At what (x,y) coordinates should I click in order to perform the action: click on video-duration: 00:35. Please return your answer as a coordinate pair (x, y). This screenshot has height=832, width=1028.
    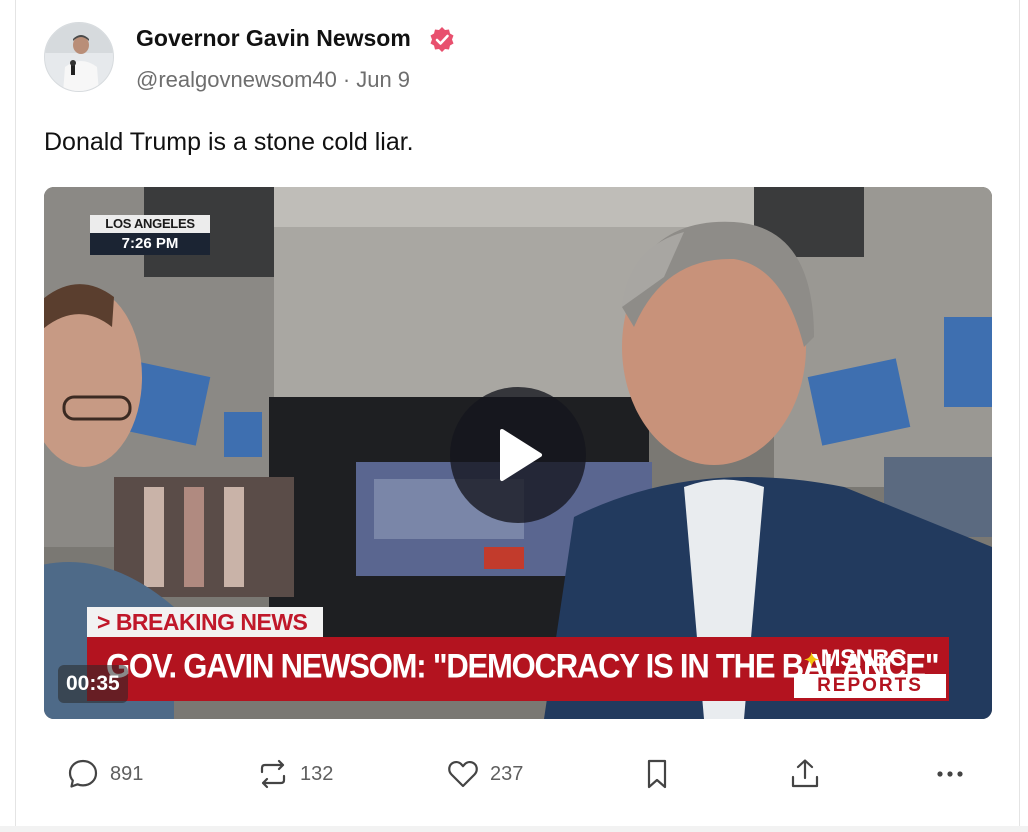
    Looking at the image, I should click on (93, 684).